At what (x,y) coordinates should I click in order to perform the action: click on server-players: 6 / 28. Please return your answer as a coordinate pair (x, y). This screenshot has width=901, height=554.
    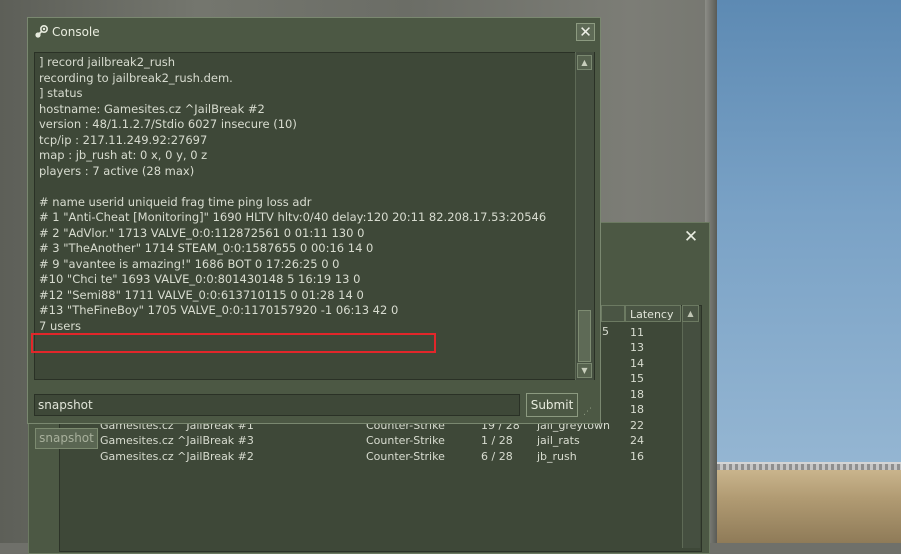
    Looking at the image, I should click on (497, 456).